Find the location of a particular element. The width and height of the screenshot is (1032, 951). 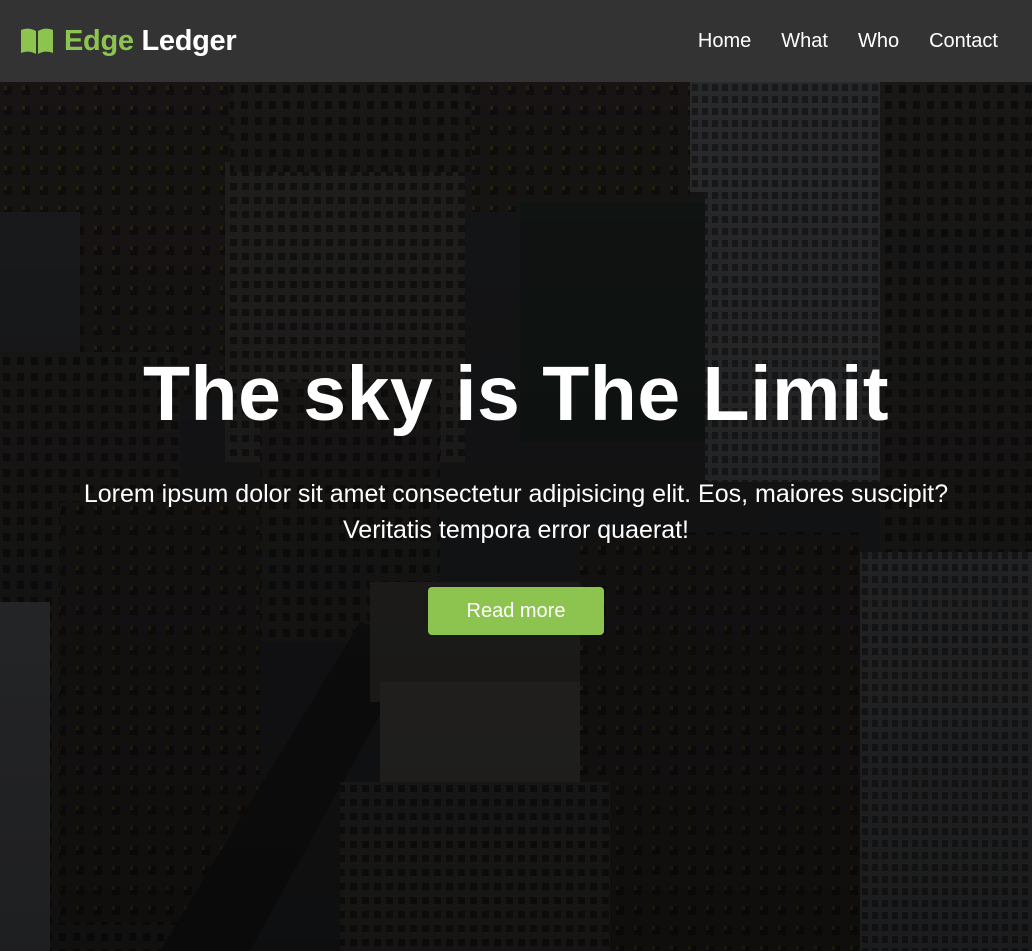

nav-item-home: Home is located at coordinates (724, 41).